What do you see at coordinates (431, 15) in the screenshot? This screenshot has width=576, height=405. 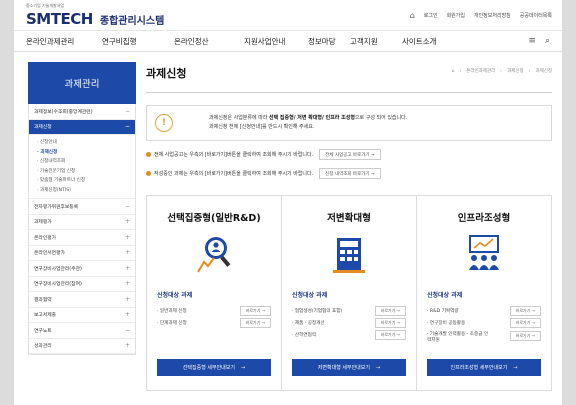 I see `login-link: 로그인` at bounding box center [431, 15].